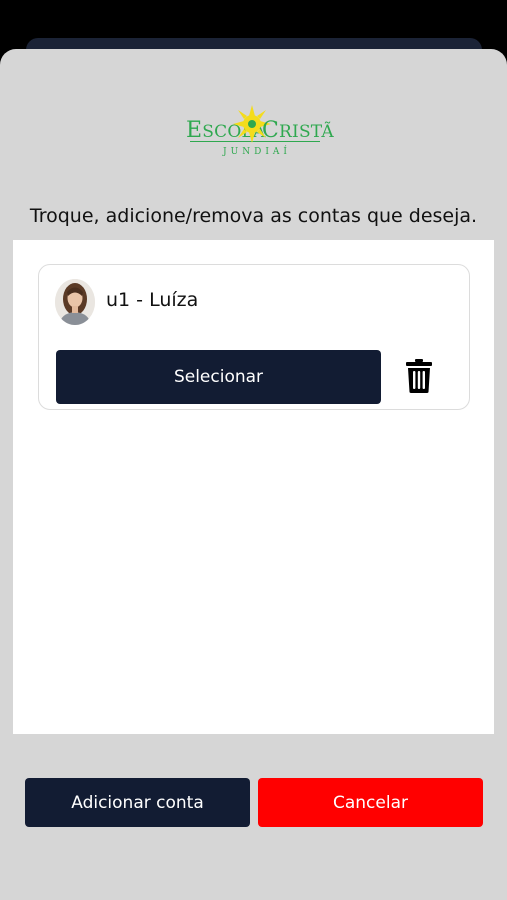  I want to click on avatar, so click(75, 302).